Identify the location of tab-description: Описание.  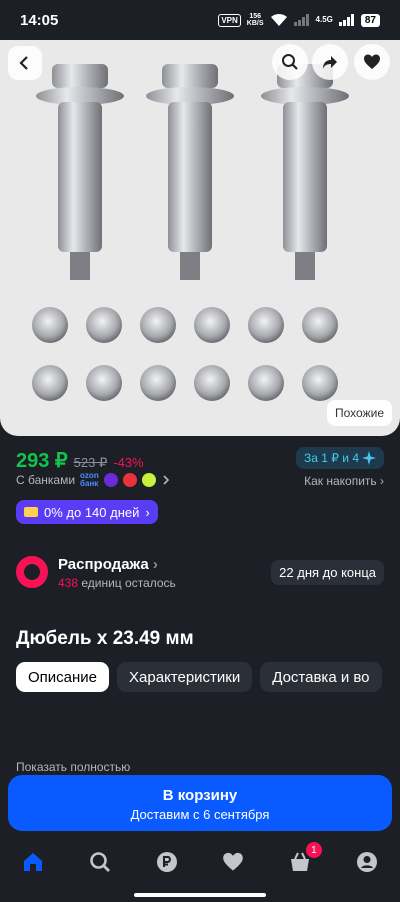
(63, 677).